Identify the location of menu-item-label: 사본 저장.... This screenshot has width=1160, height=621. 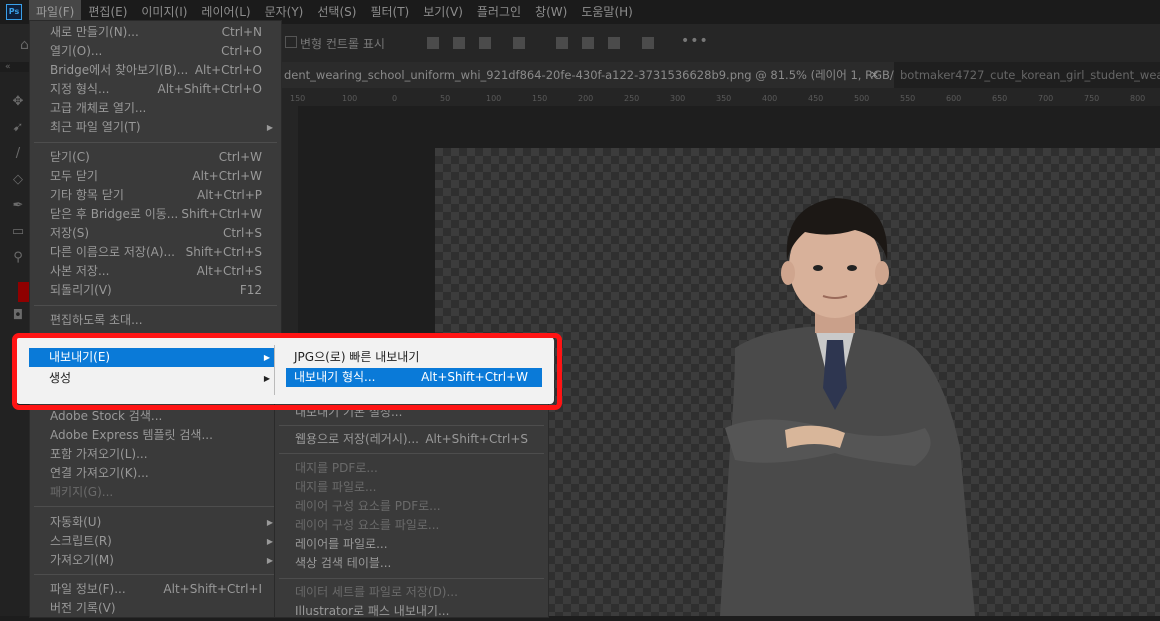
(80, 271).